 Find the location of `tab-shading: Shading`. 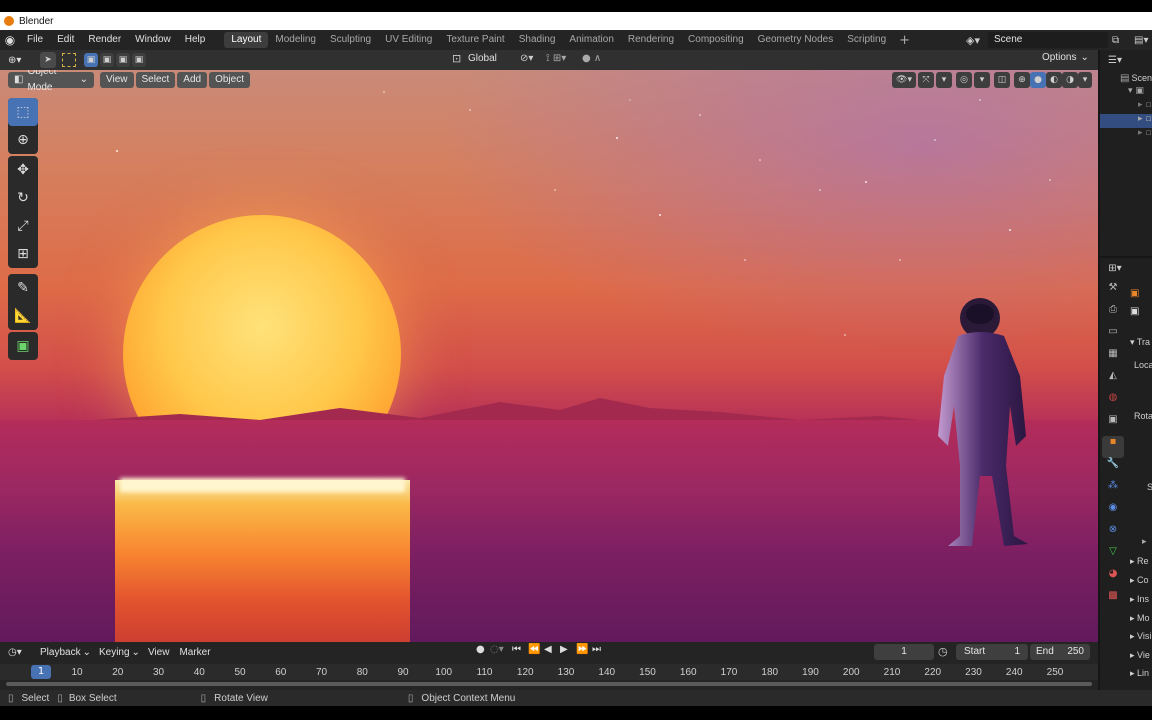

tab-shading: Shading is located at coordinates (537, 40).